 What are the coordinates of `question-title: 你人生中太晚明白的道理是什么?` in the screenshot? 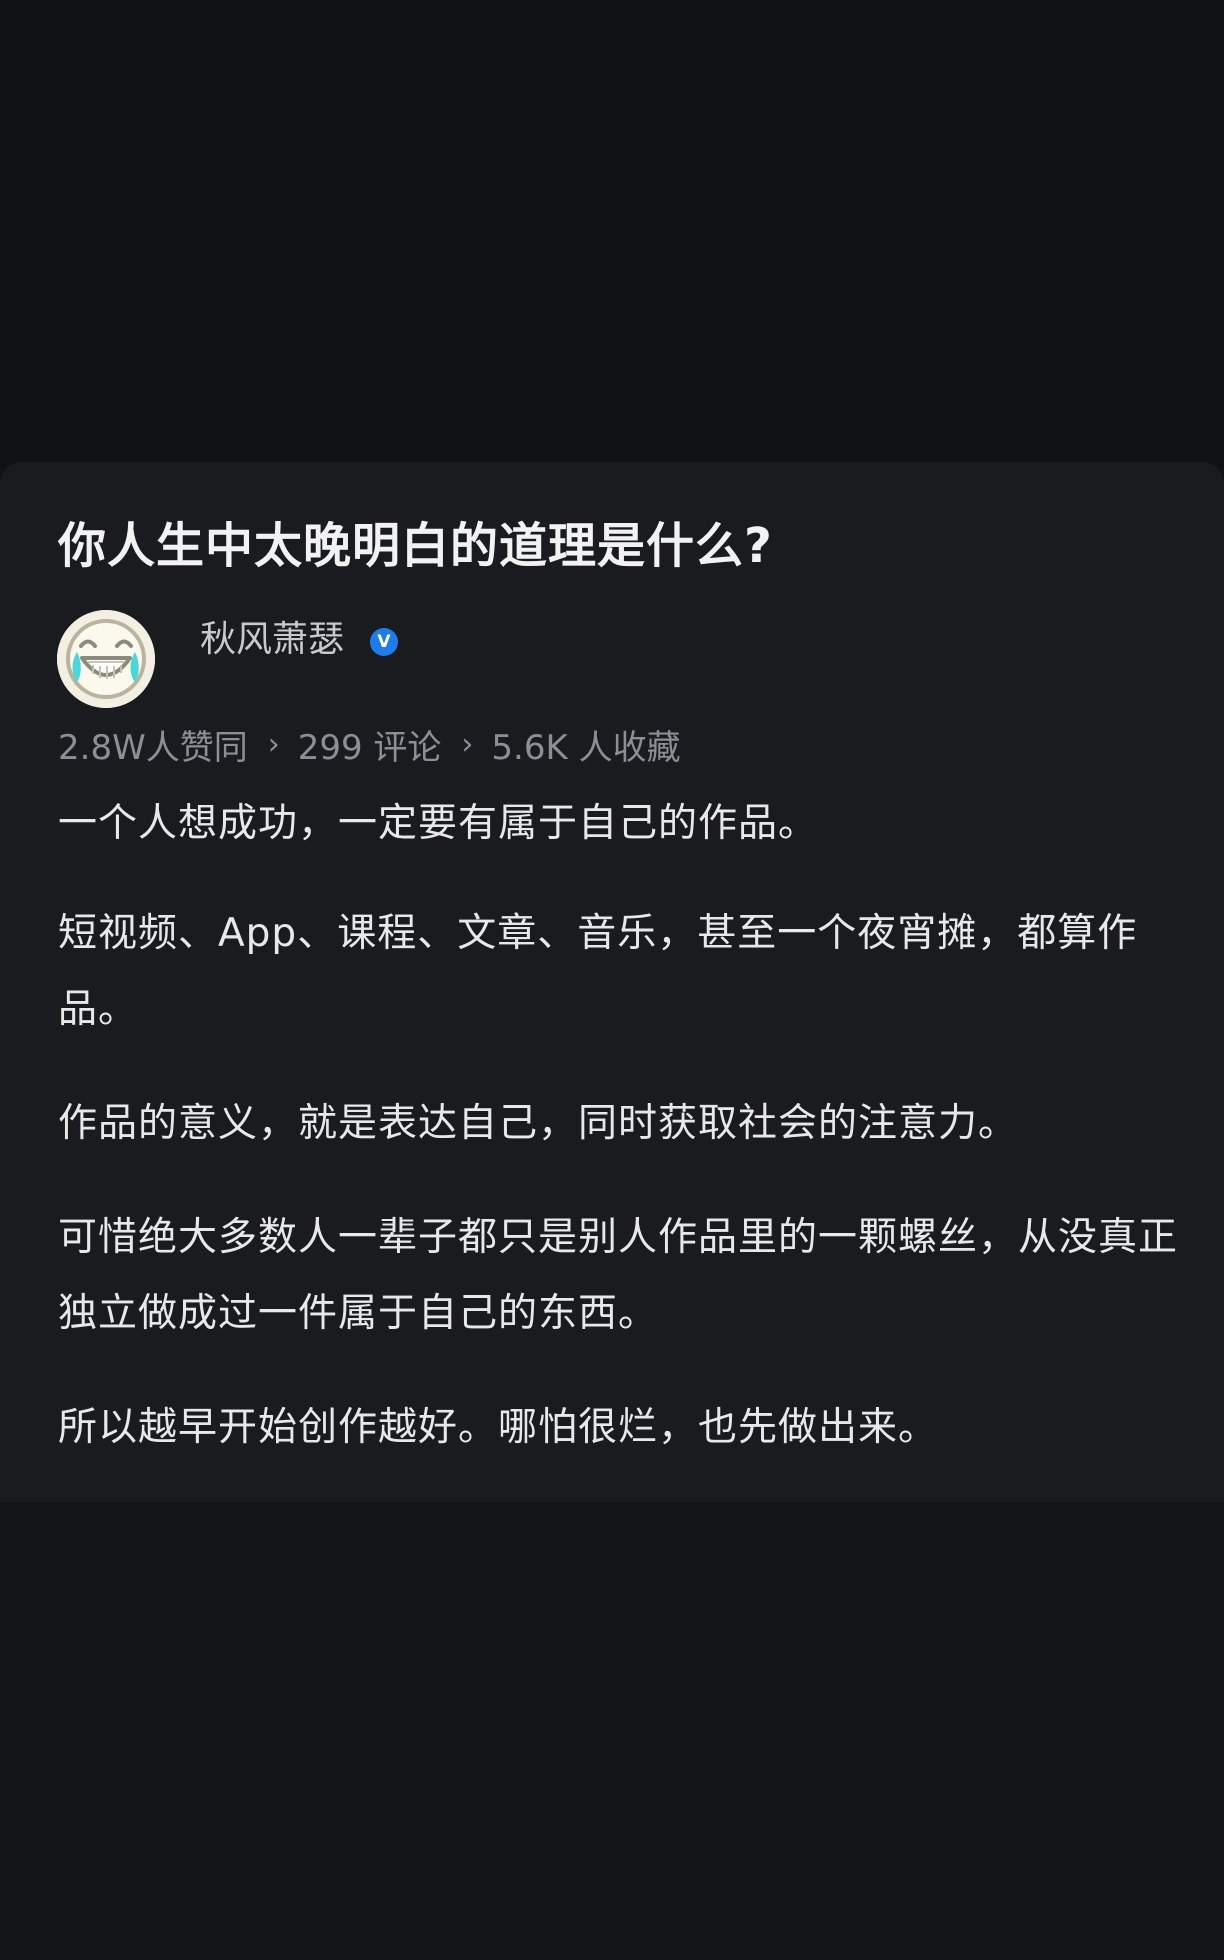 It's located at (618, 546).